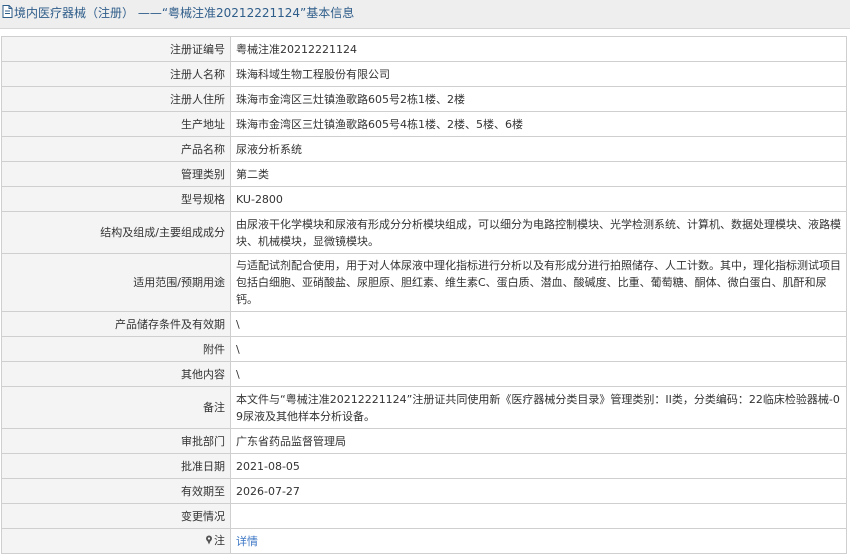 The image size is (850, 554). What do you see at coordinates (538, 441) in the screenshot?
I see `row-value: 广东省药品监督管理局` at bounding box center [538, 441].